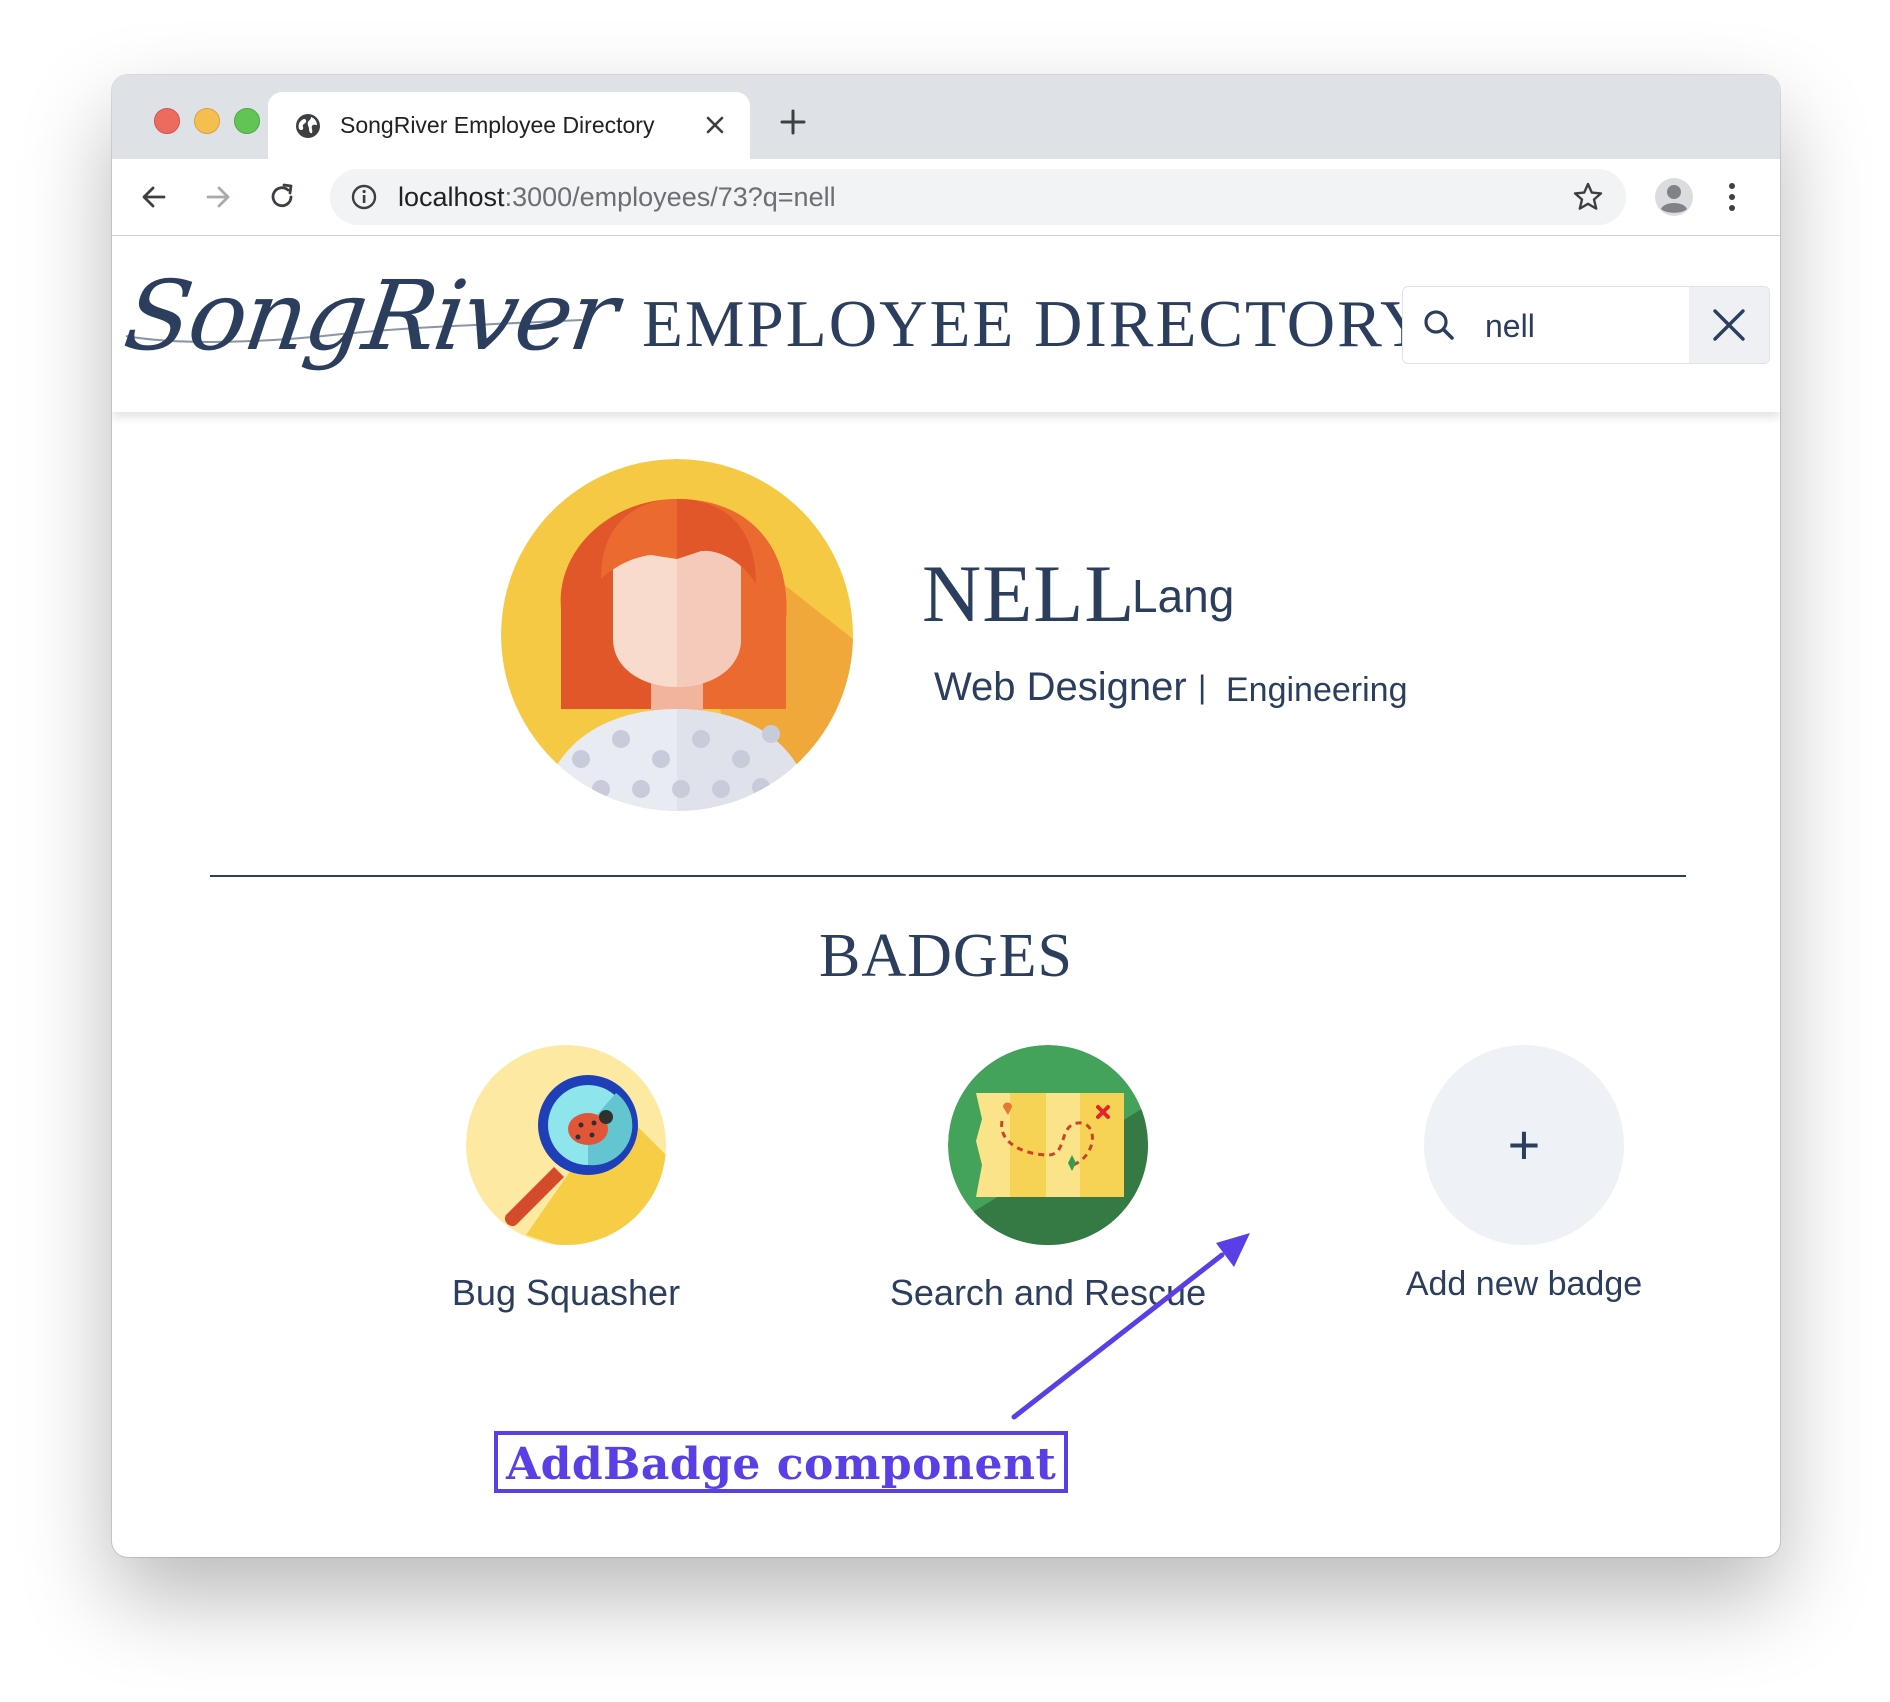 Image resolution: width=1890 pixels, height=1702 pixels. Describe the element at coordinates (1732, 197) in the screenshot. I see `menu-kebab-icon` at that location.